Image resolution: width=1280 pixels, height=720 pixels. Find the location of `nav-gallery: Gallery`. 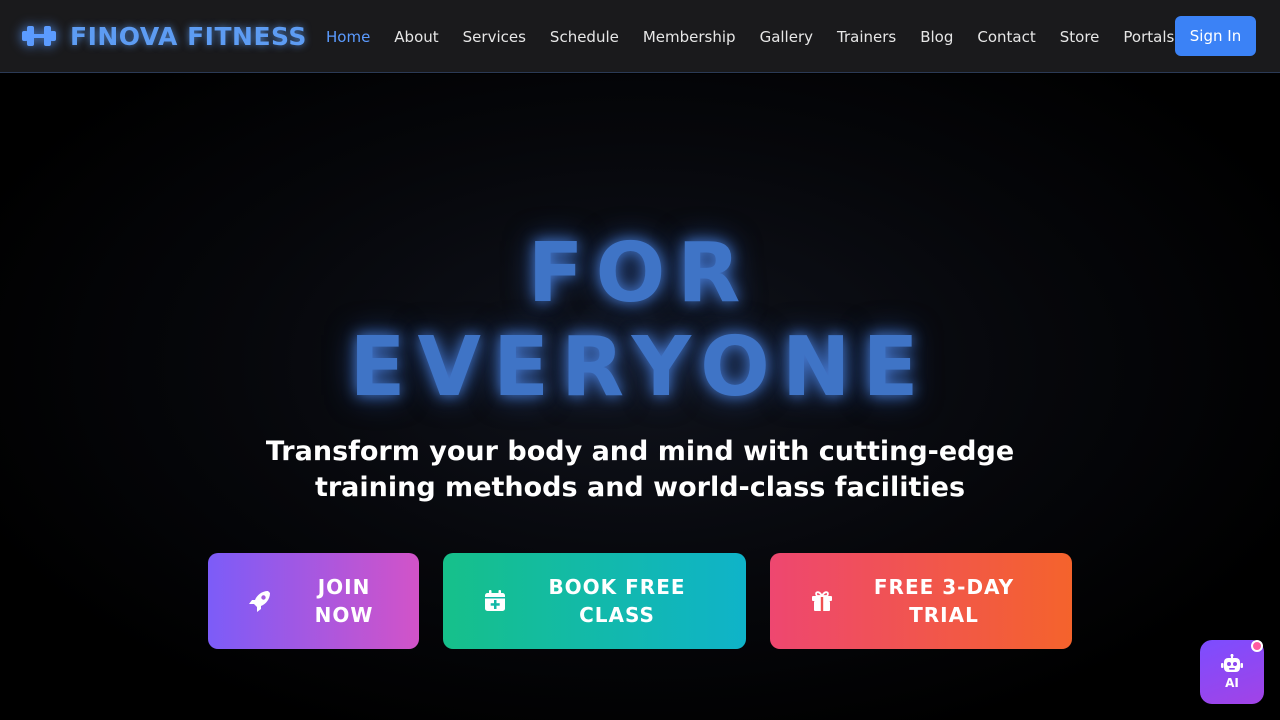

nav-gallery: Gallery is located at coordinates (786, 37).